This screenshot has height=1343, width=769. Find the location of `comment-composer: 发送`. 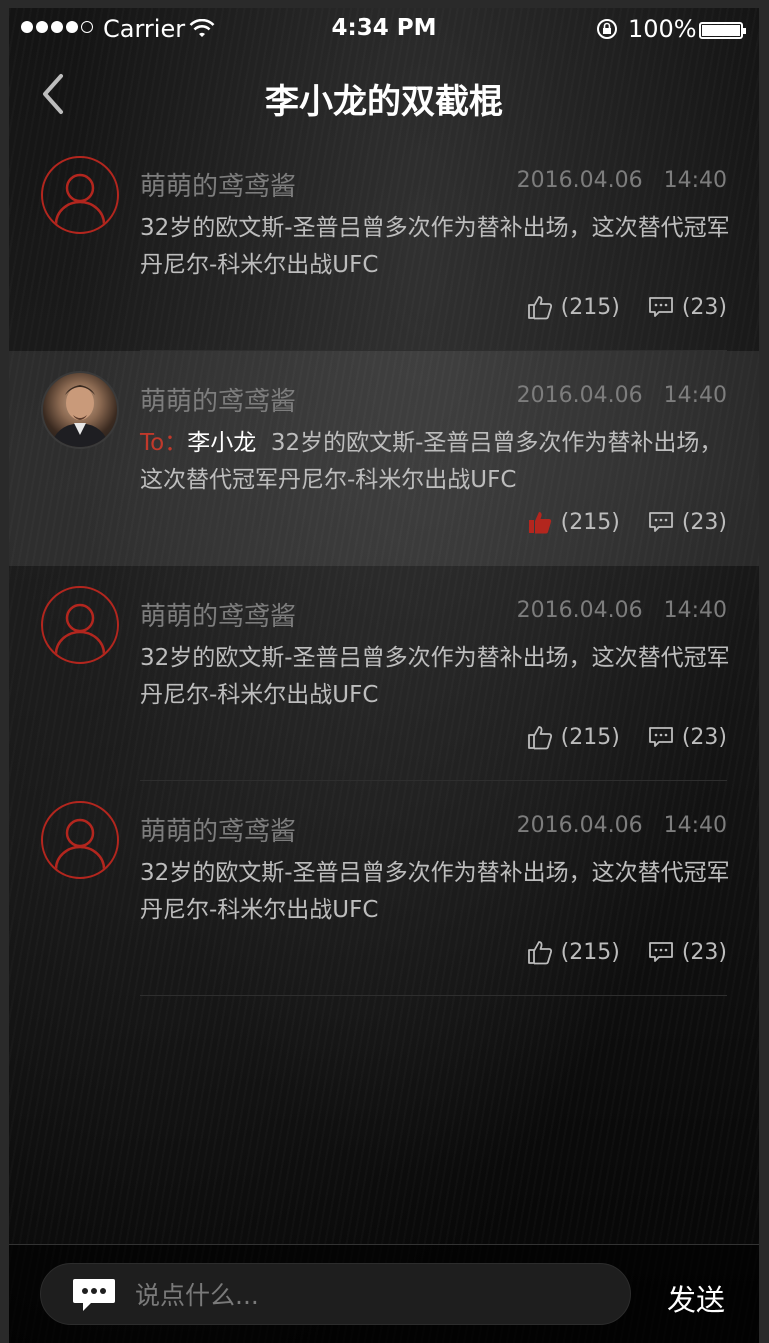

comment-composer: 发送 is located at coordinates (384, 1293).